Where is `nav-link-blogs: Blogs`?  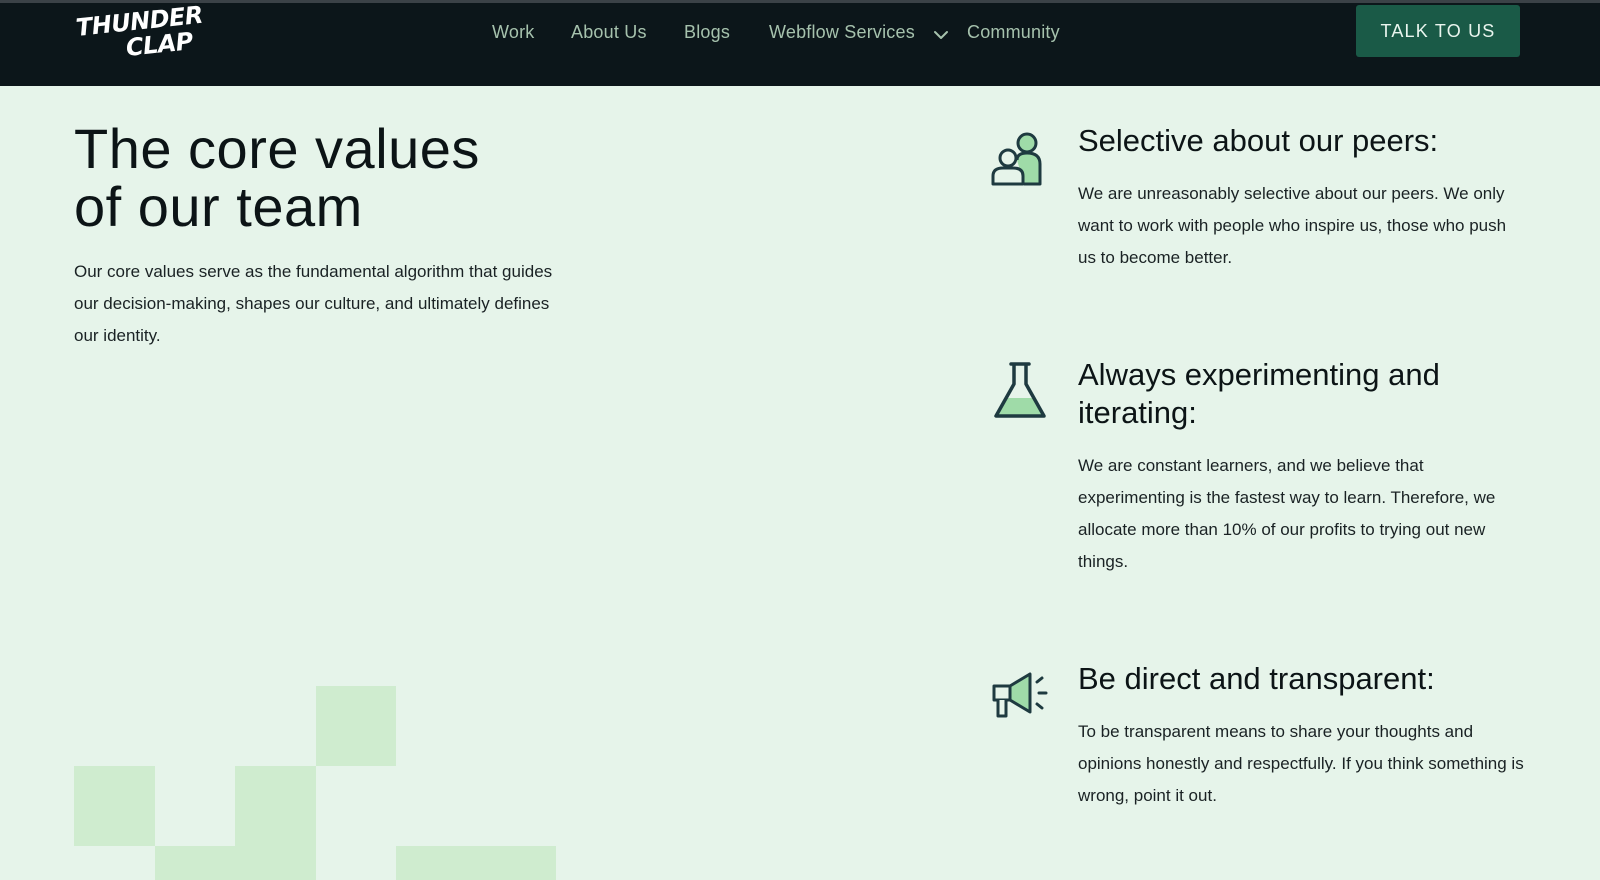 nav-link-blogs: Blogs is located at coordinates (707, 32).